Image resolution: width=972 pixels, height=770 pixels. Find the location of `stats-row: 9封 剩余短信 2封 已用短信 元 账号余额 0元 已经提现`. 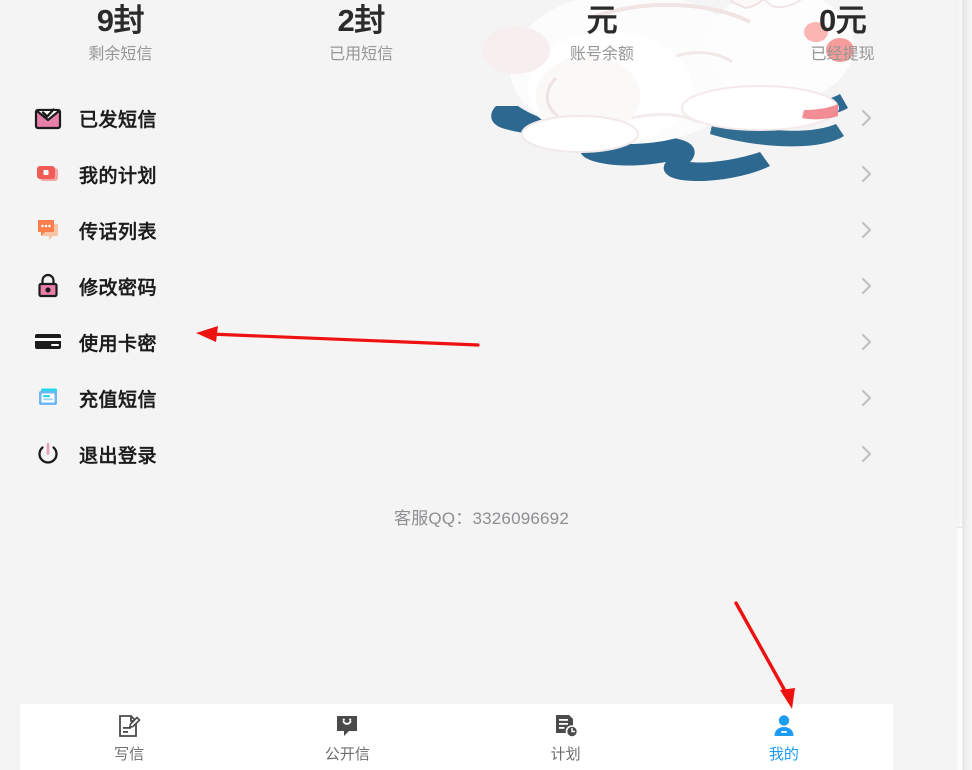

stats-row: 9封 剩余短信 2封 已用短信 元 账号余额 0元 已经提现 is located at coordinates (481, 42).